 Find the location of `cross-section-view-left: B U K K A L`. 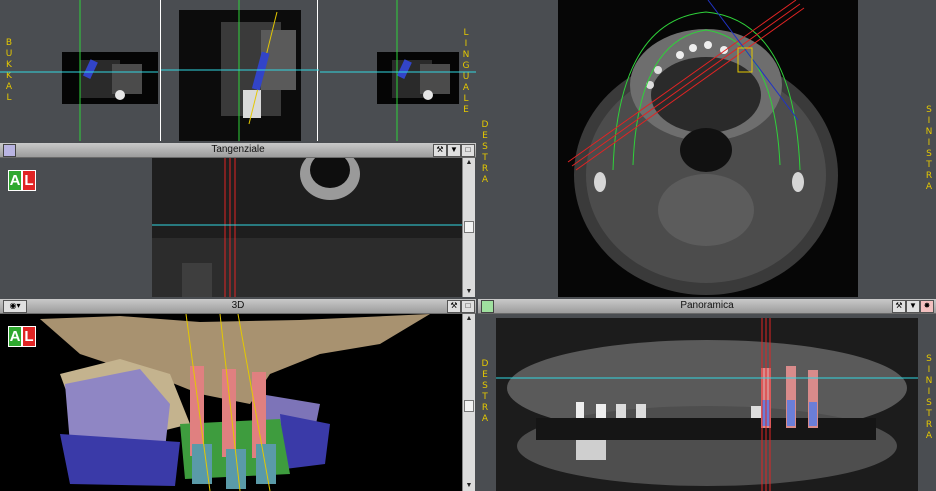

cross-section-view-left: B U K K A L is located at coordinates (79, 70).